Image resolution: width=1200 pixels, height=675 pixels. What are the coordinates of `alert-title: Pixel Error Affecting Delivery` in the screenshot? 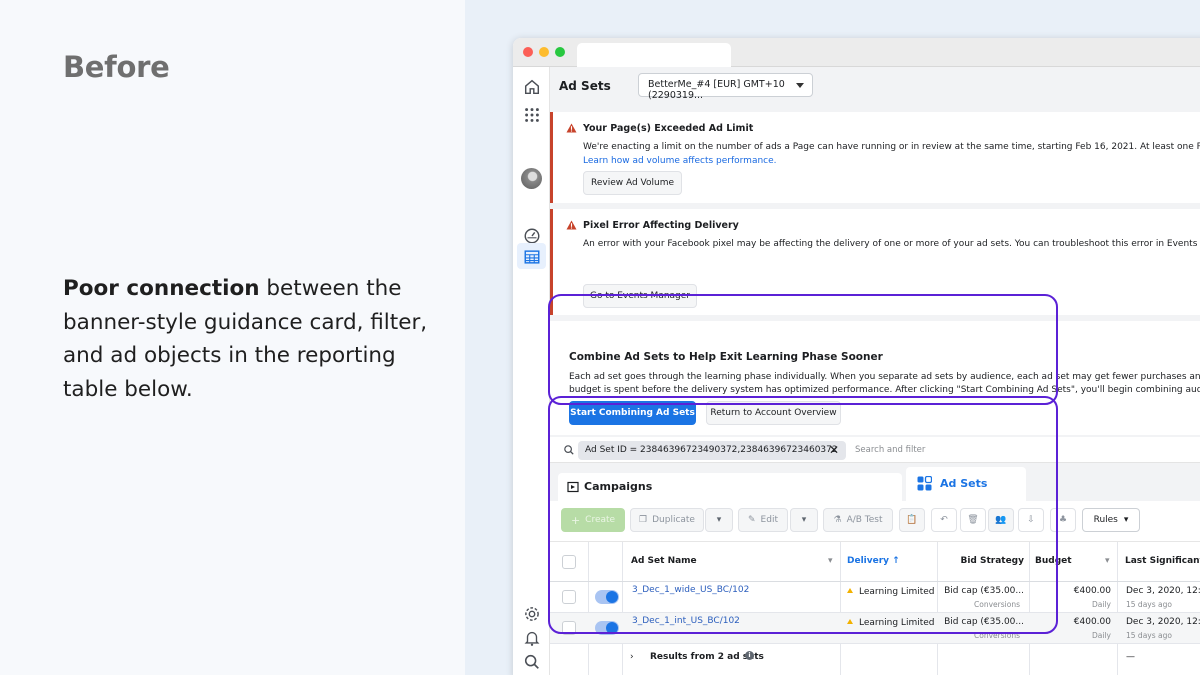 It's located at (661, 225).